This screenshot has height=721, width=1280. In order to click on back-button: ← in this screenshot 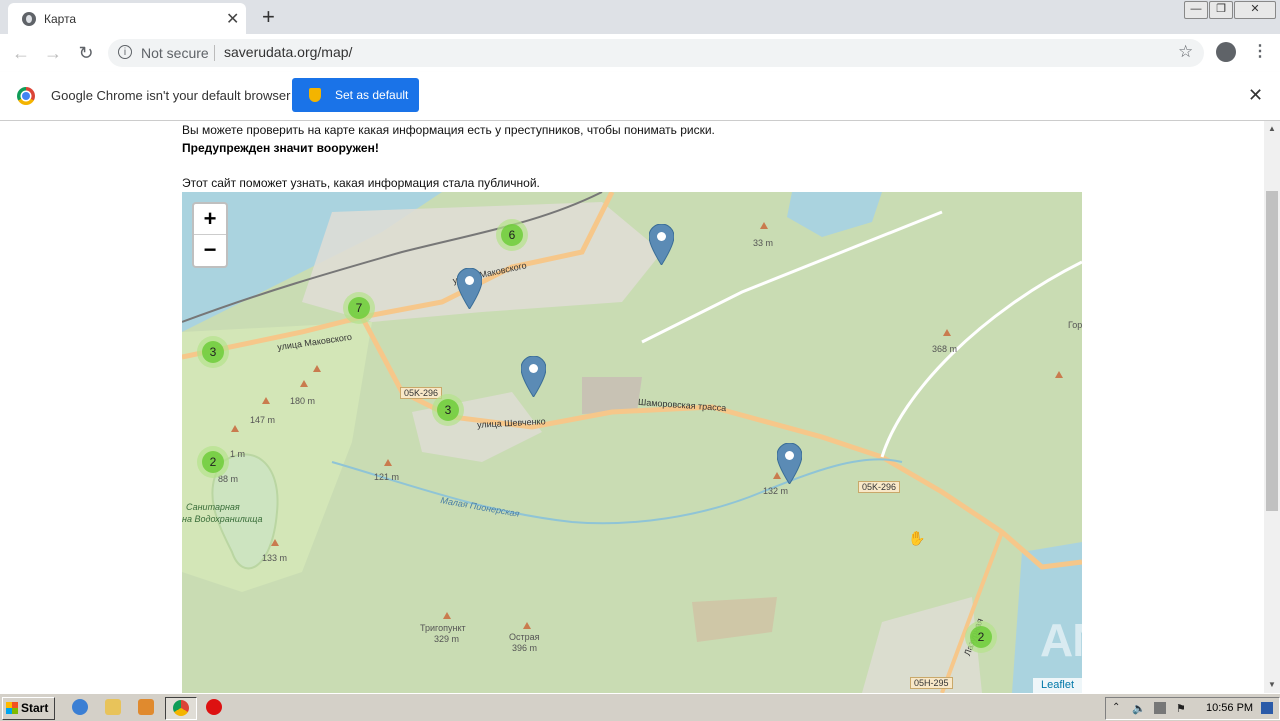, I will do `click(21, 53)`.